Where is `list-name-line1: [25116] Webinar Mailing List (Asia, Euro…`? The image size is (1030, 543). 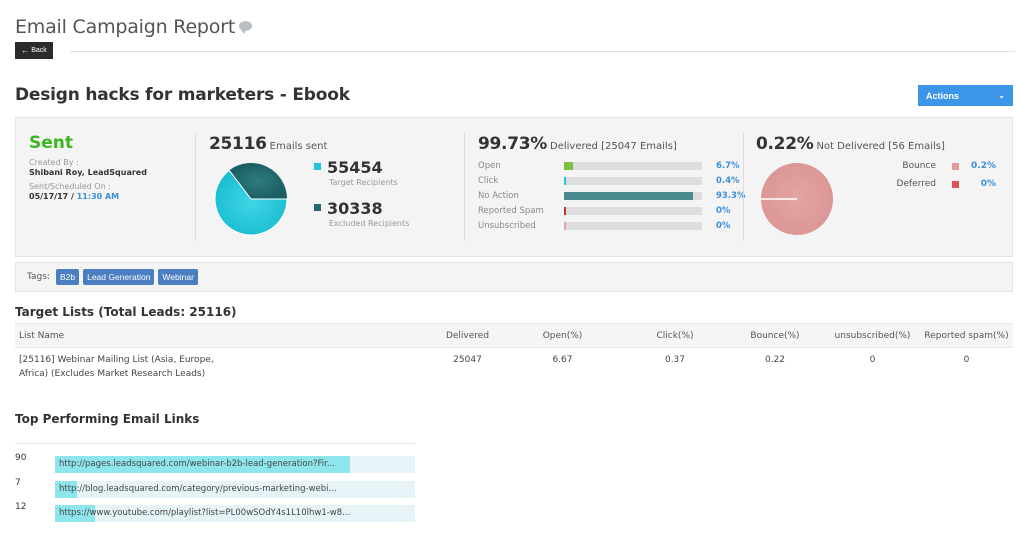 list-name-line1: [25116] Webinar Mailing List (Asia, Euro… is located at coordinates (116, 360).